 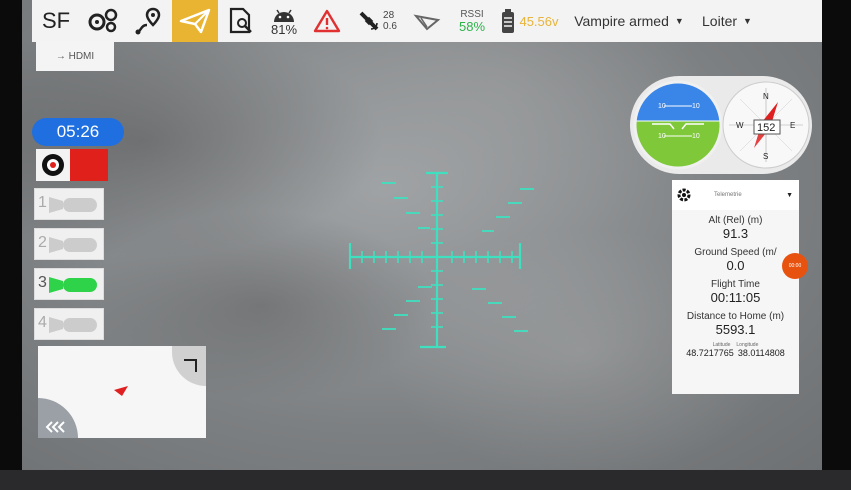 I want to click on satellite-icon, so click(x=369, y=21).